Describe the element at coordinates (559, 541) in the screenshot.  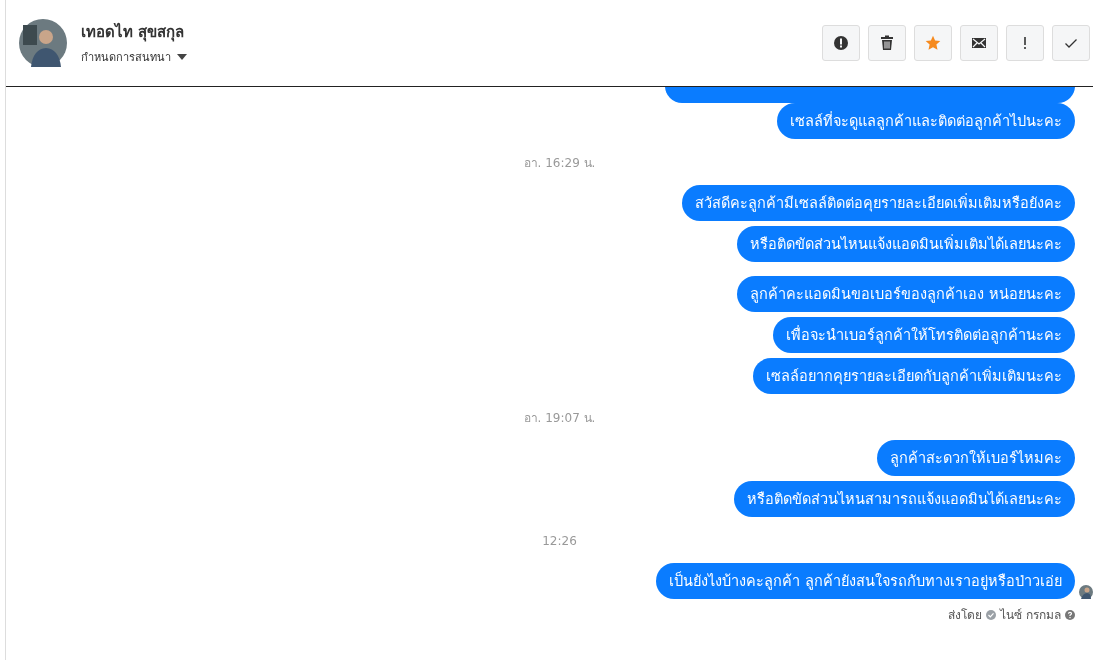
I see `timestamp: 12:26` at that location.